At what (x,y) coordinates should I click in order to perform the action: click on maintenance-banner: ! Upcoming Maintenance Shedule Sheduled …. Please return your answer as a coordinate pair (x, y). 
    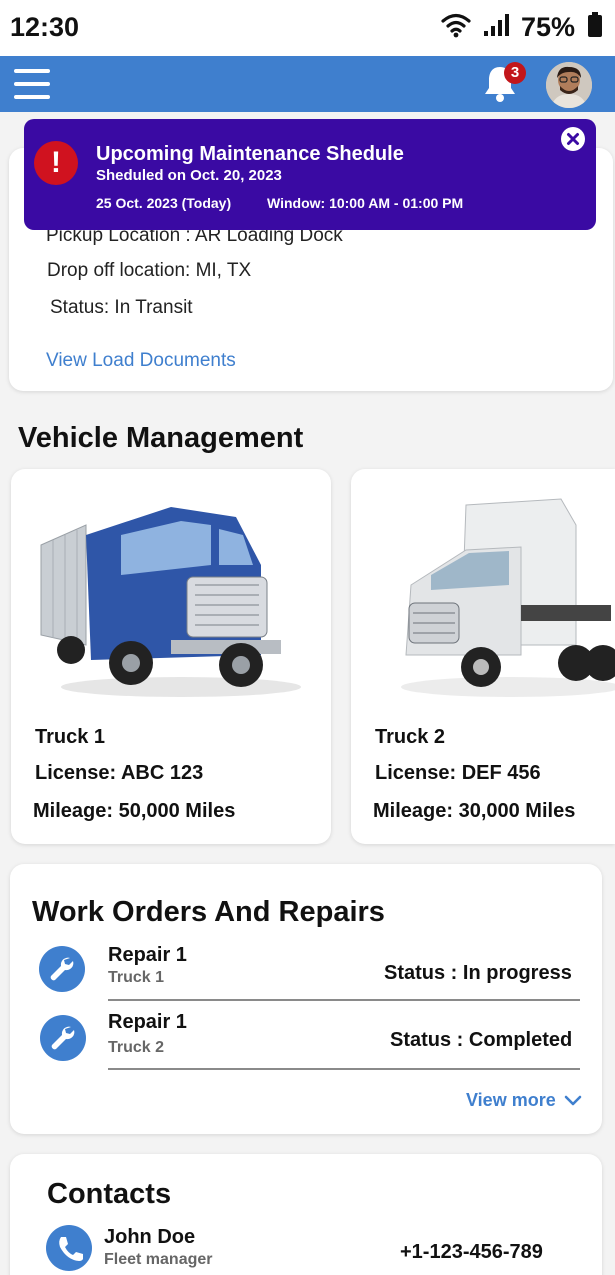
    Looking at the image, I should click on (310, 174).